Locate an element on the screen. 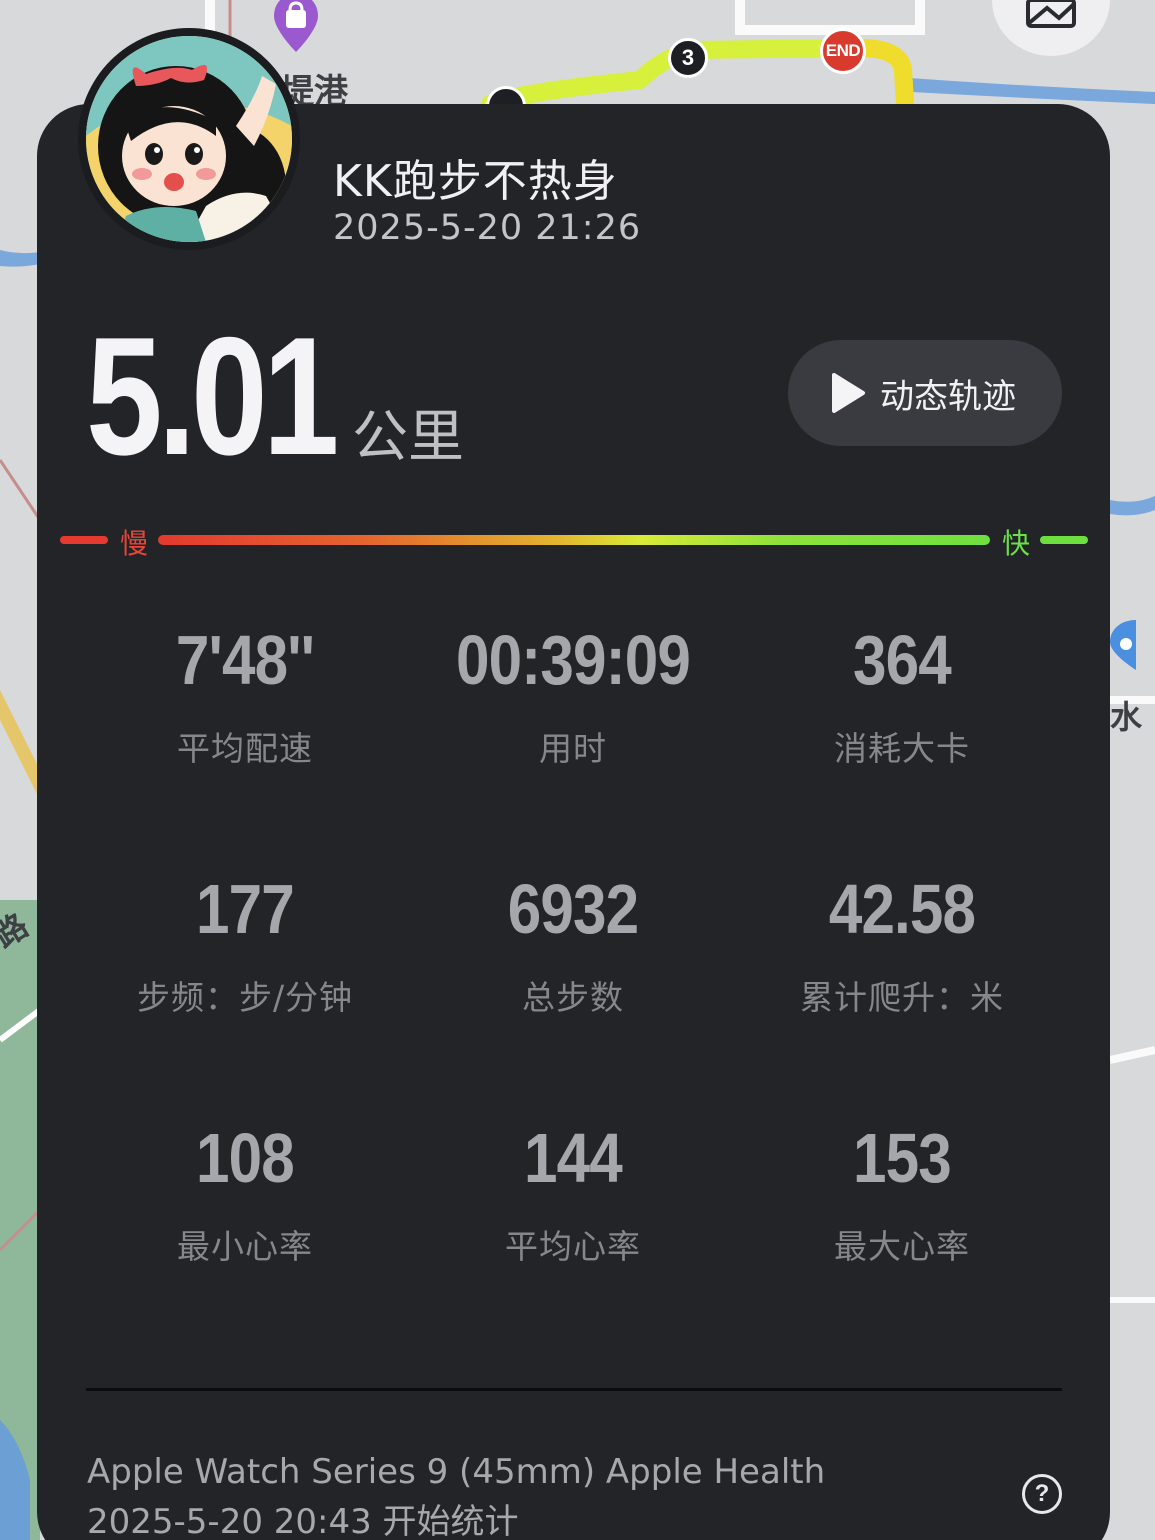 The height and width of the screenshot is (1540, 1155). pace-legend: 慢 快 is located at coordinates (574, 541).